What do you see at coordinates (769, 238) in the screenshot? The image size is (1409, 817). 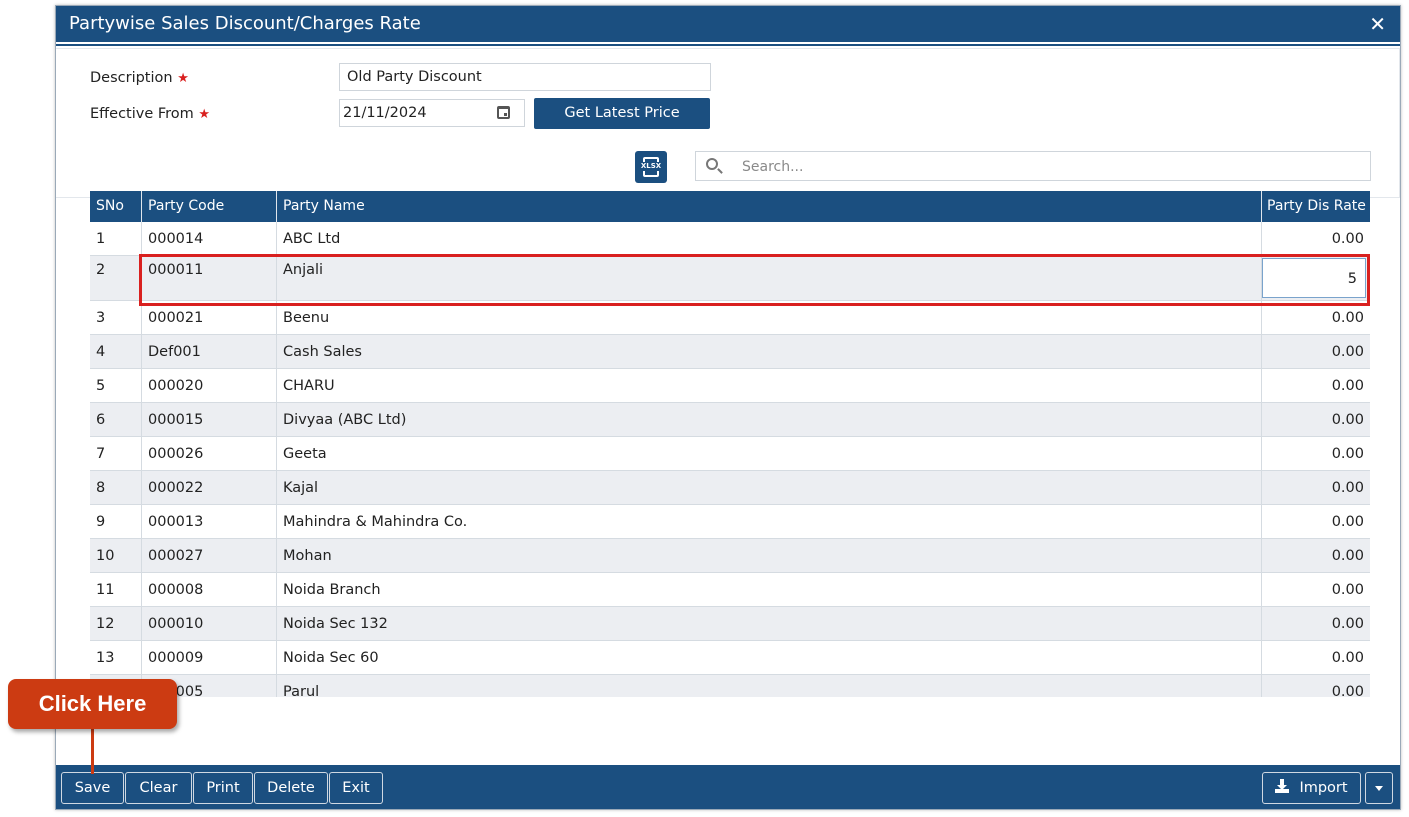 I see `cell-party-name: ABC Ltd` at bounding box center [769, 238].